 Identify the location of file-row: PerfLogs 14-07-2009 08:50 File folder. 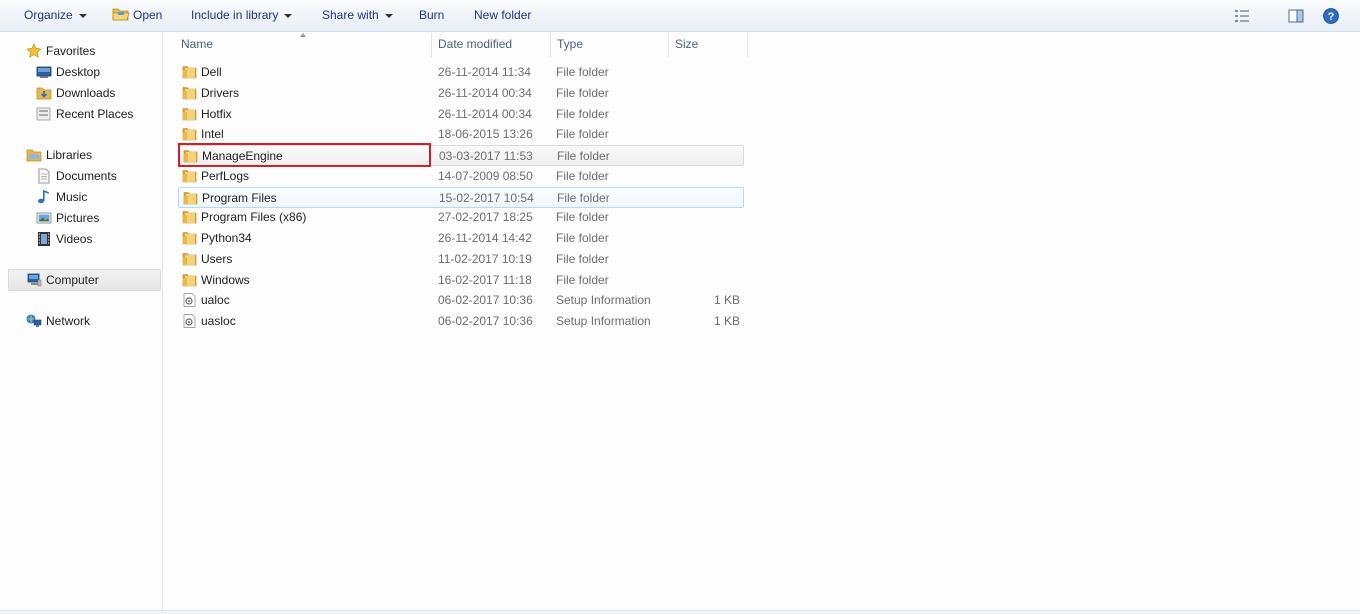
(461, 176).